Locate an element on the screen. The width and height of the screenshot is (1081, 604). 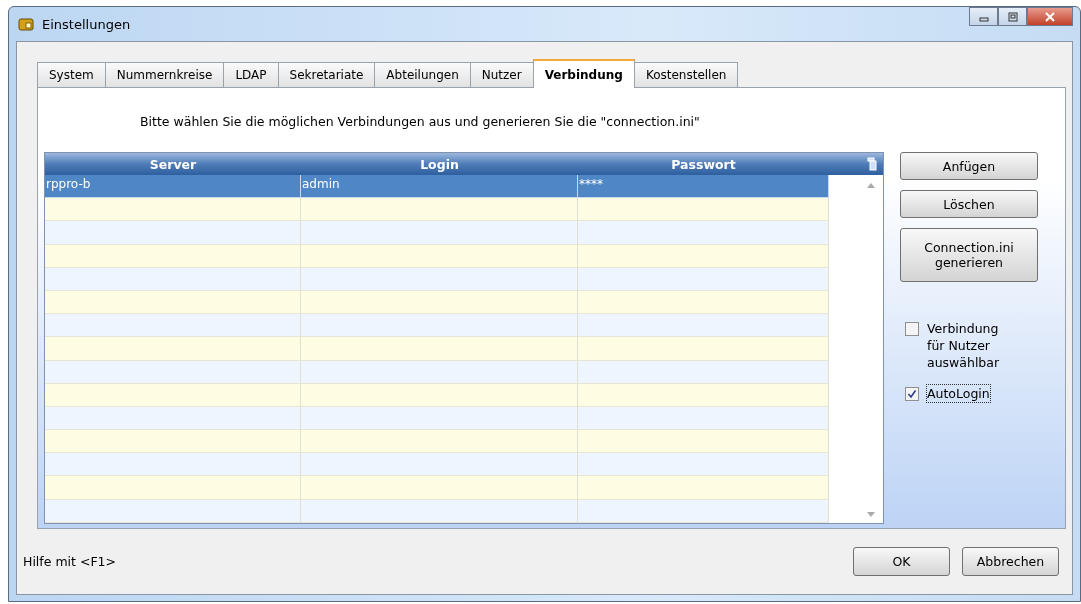
table-row: rppro-b admin **** is located at coordinates (437, 187).